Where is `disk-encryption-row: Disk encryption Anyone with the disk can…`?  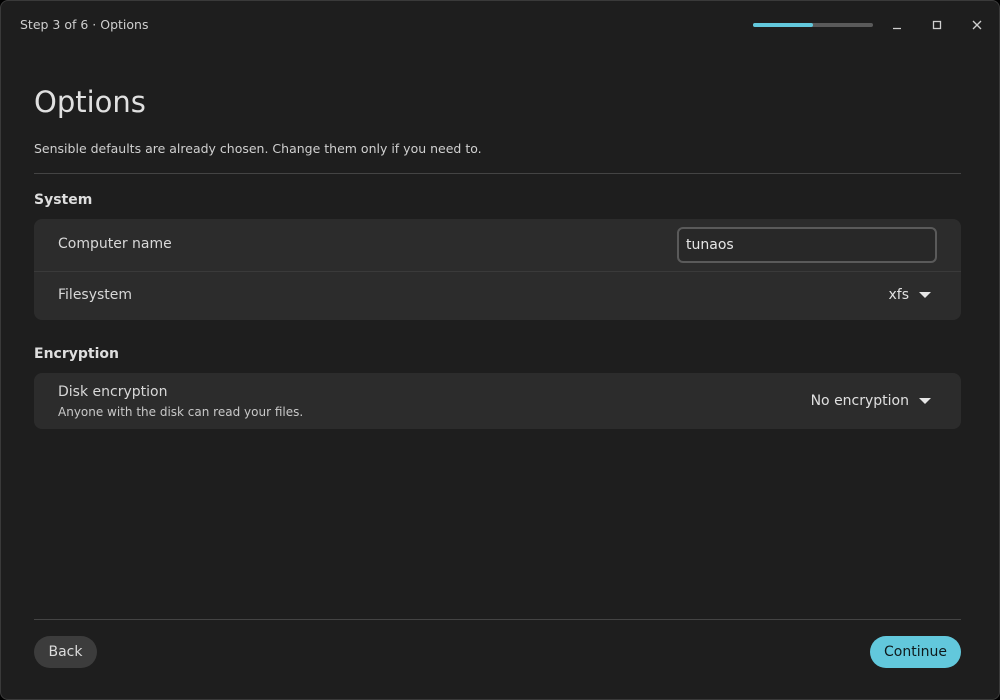
disk-encryption-row: Disk encryption Anyone with the disk can… is located at coordinates (497, 401).